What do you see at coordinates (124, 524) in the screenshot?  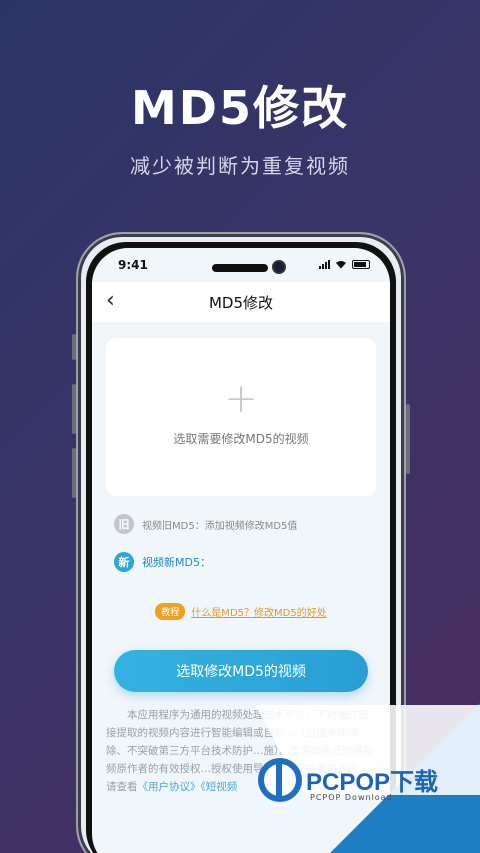 I see `old-md5-icon: 旧` at bounding box center [124, 524].